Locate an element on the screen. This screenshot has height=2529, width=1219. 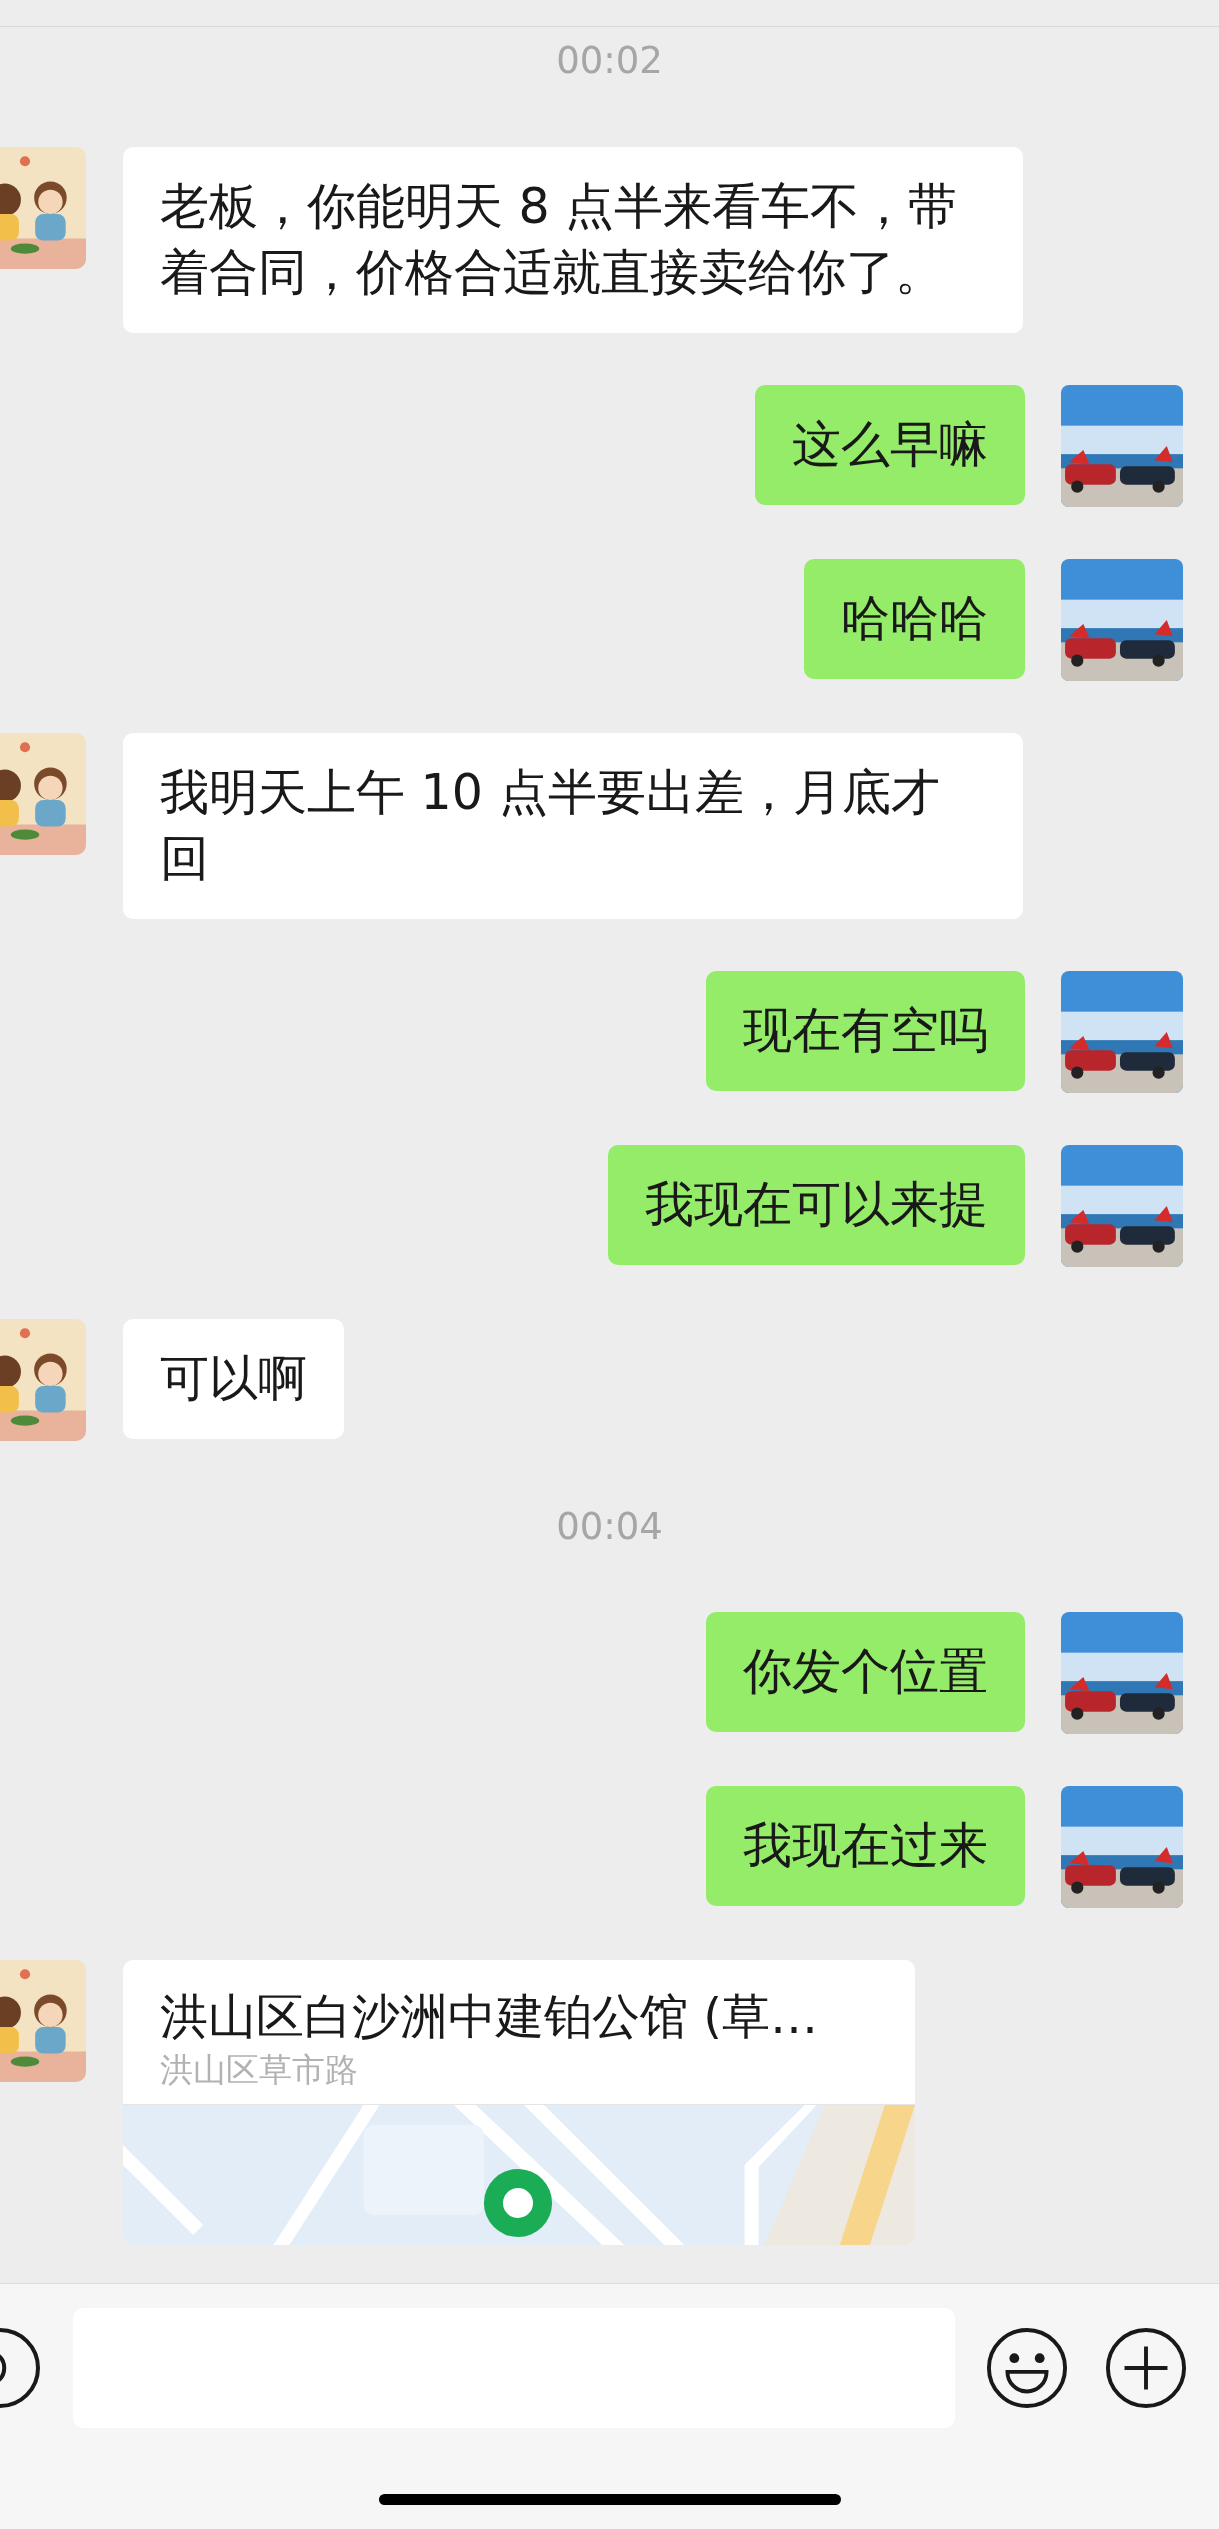
voice-icon is located at coordinates (20, 2368).